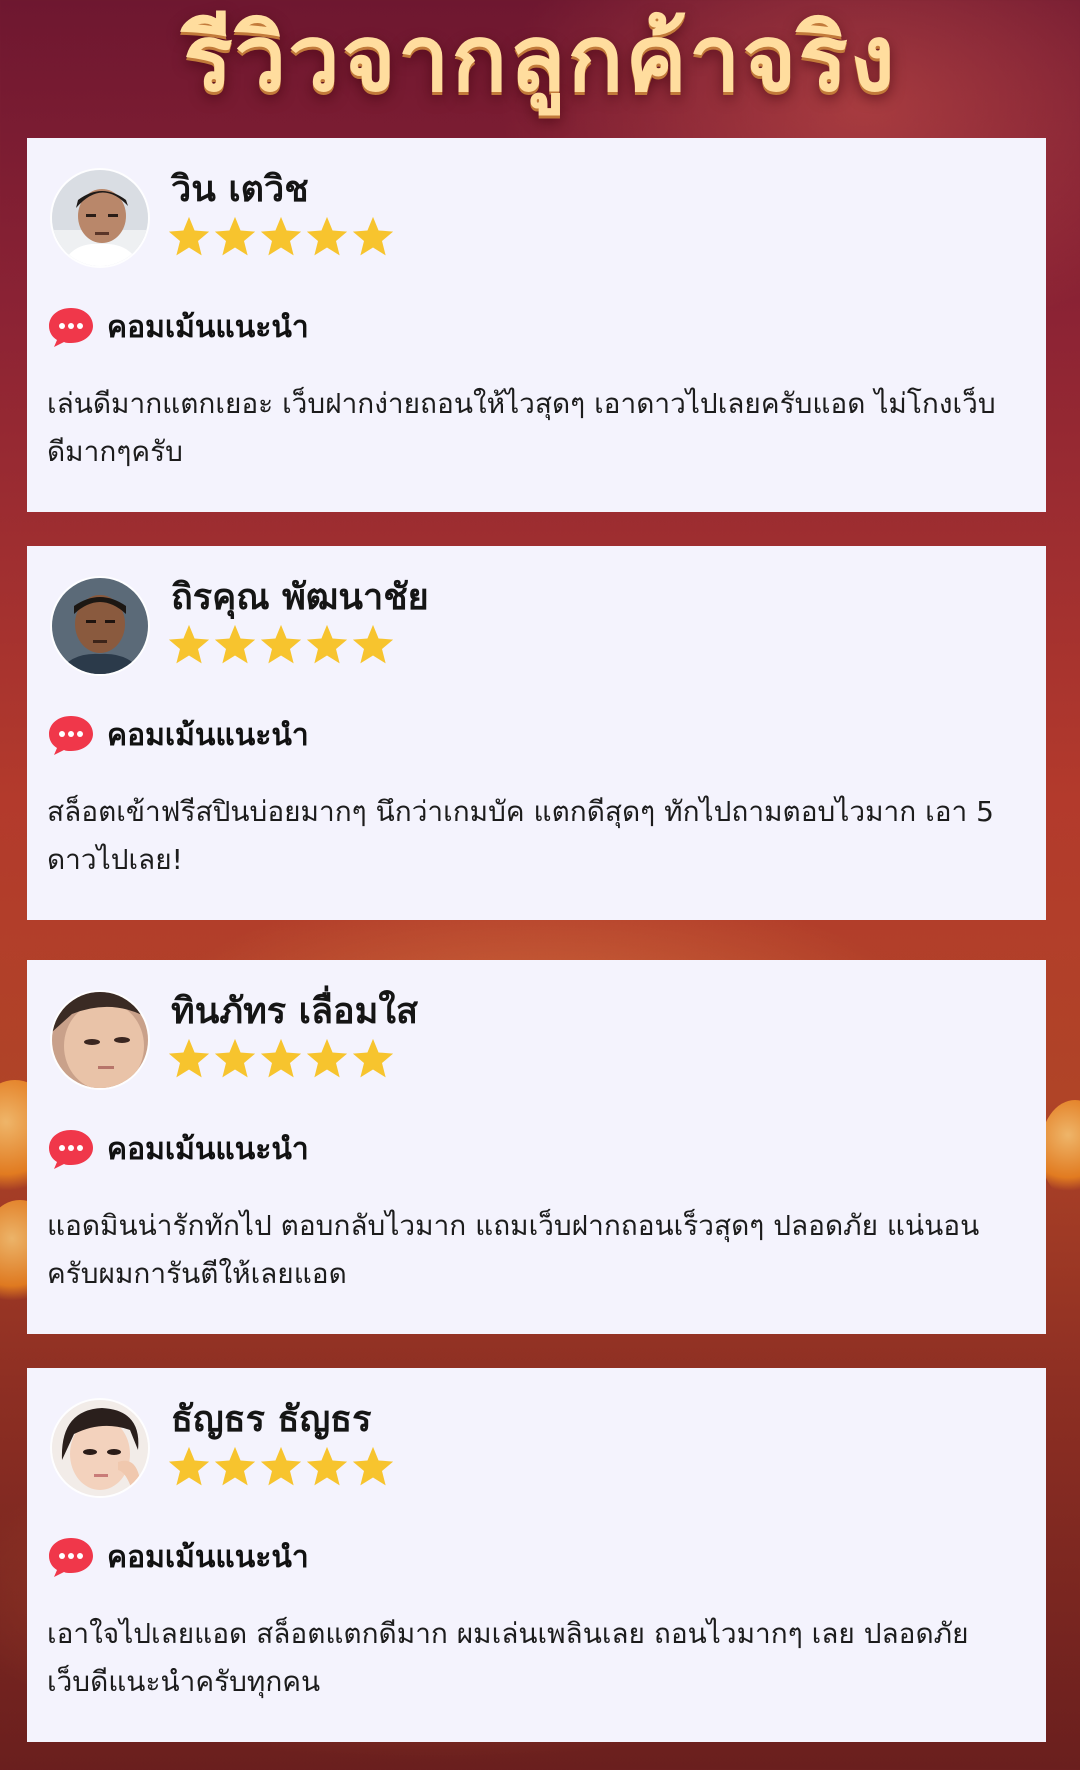 The height and width of the screenshot is (1770, 1080). I want to click on avatar-man-icon, so click(100, 626).